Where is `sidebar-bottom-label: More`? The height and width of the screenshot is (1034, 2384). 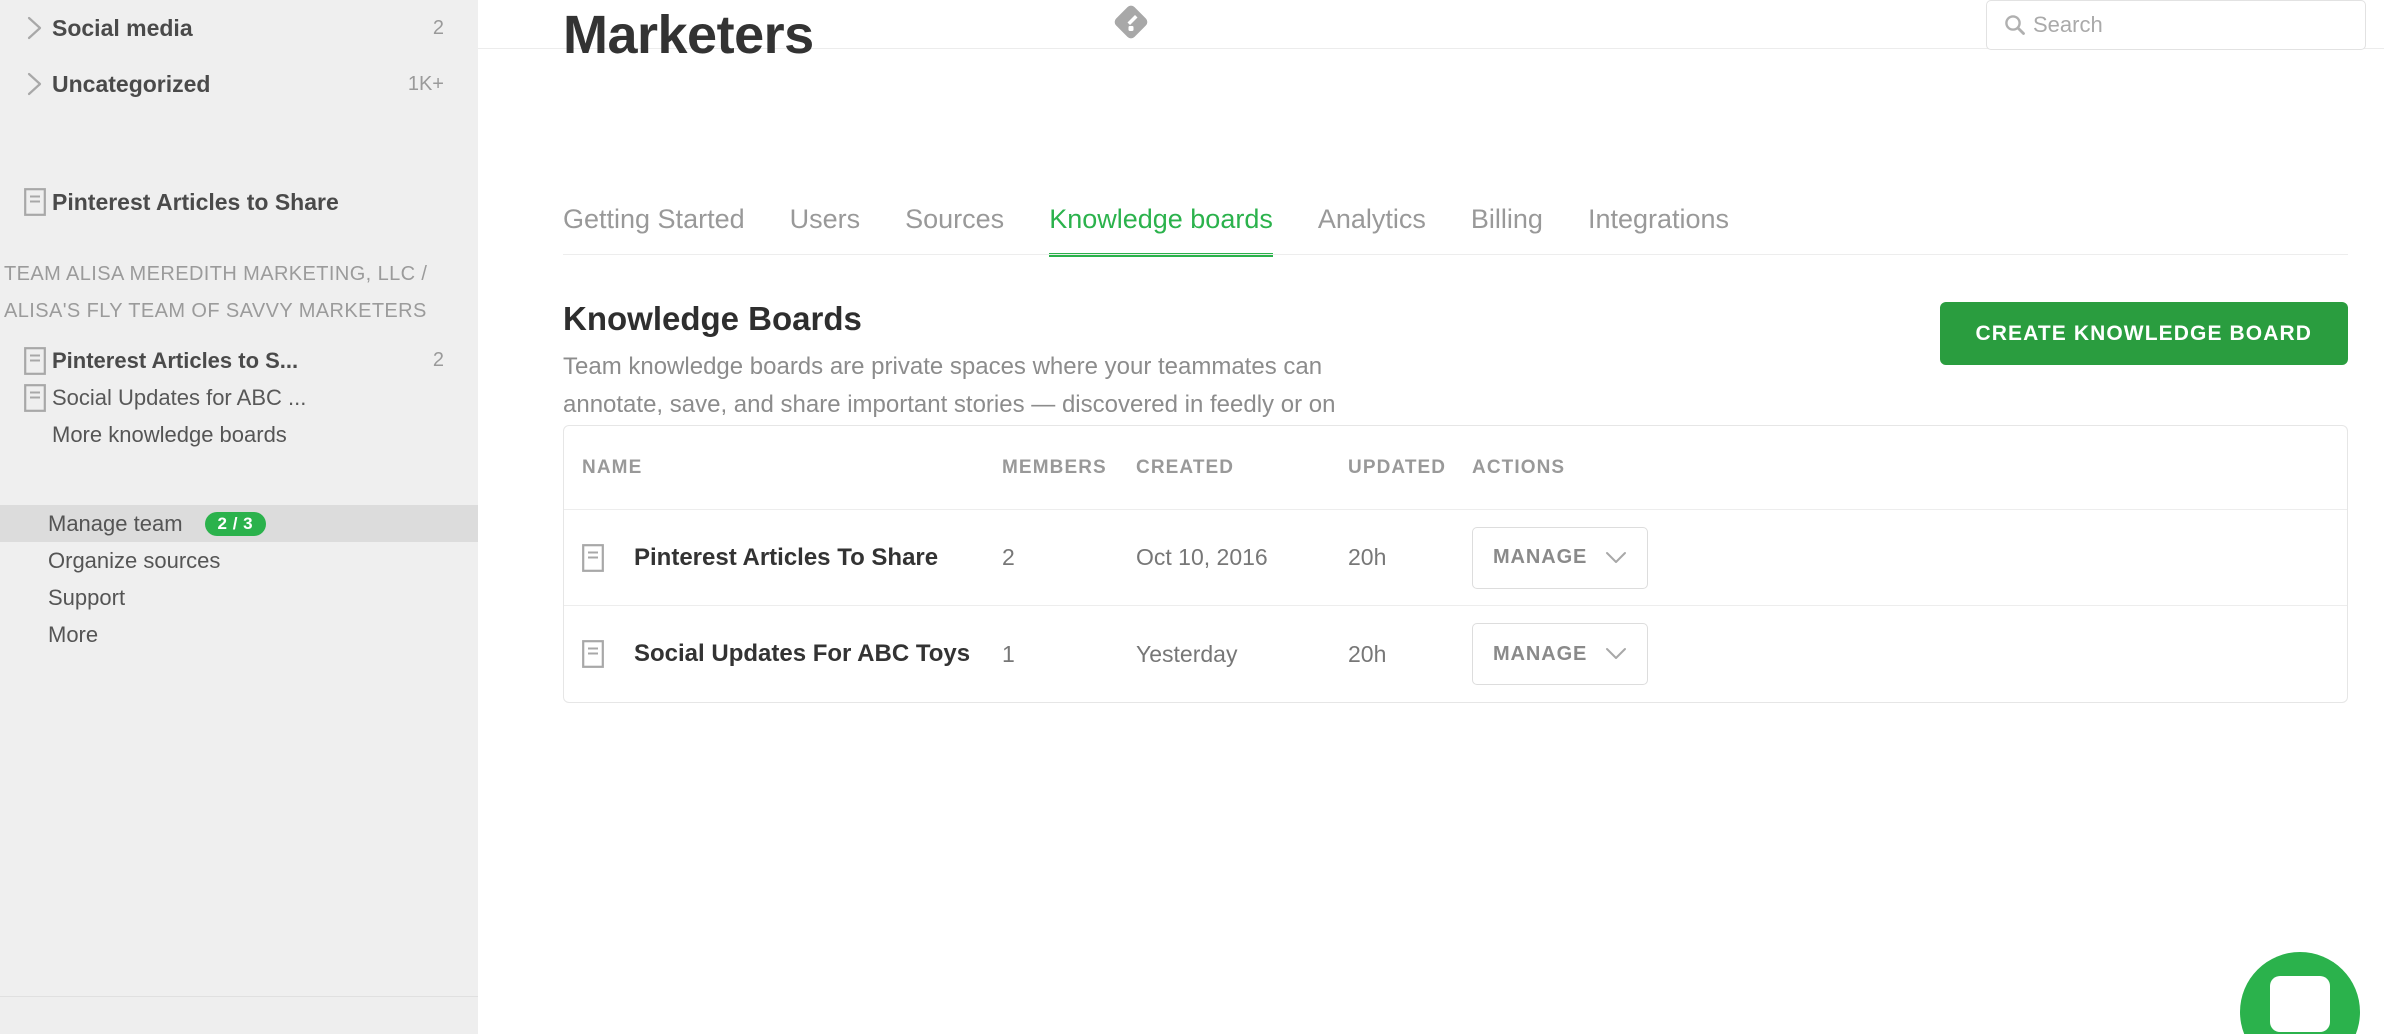
sidebar-bottom-label: More is located at coordinates (73, 634).